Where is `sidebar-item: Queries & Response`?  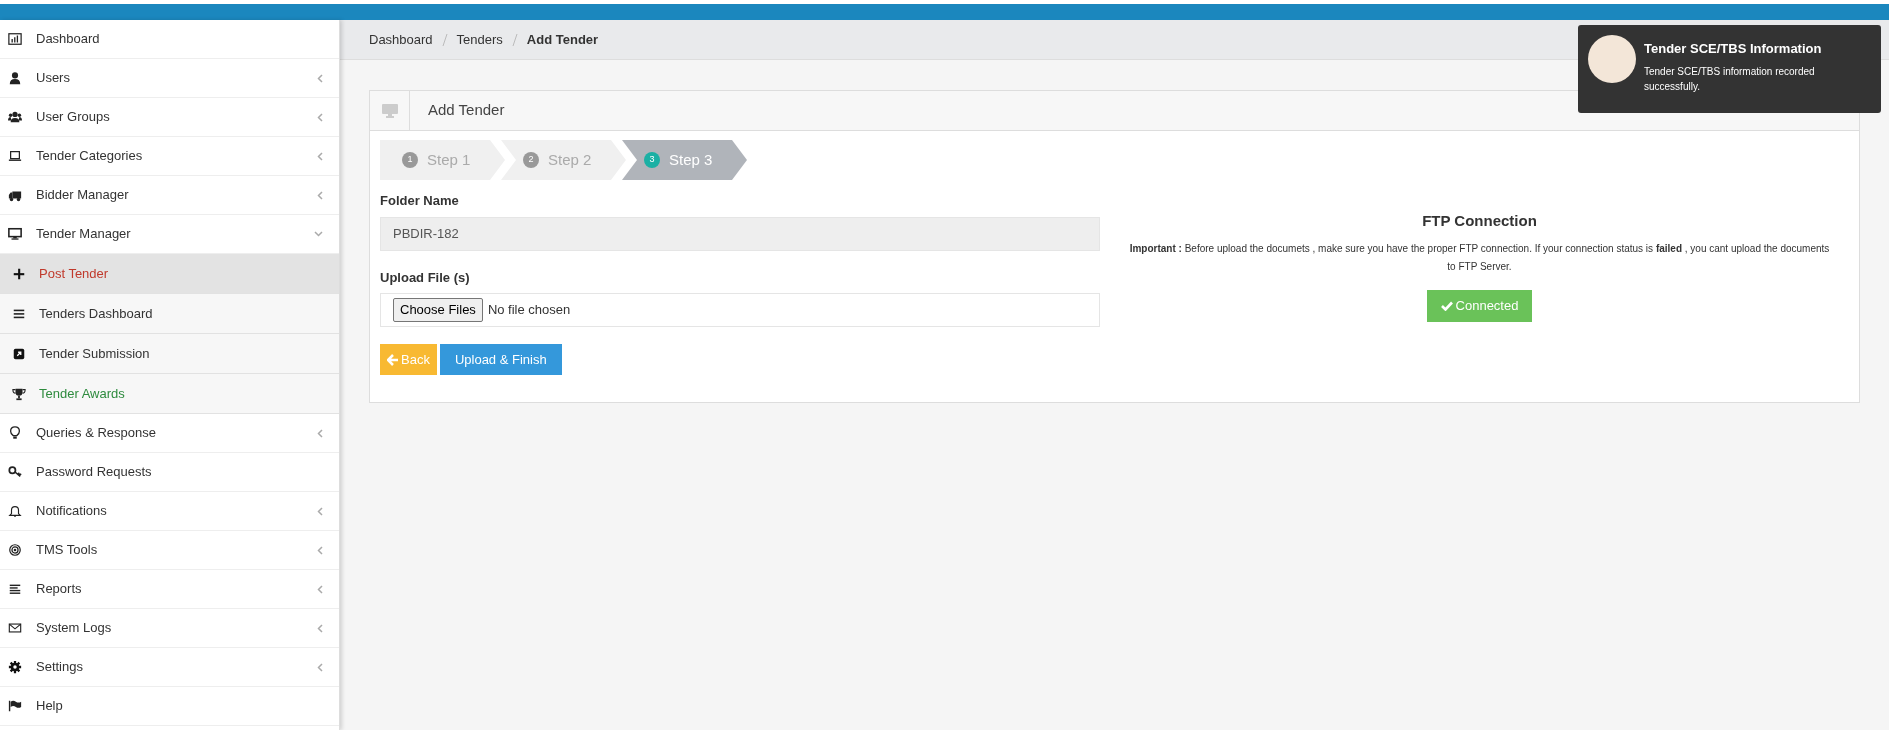
sidebar-item: Queries & Response is located at coordinates (169, 433).